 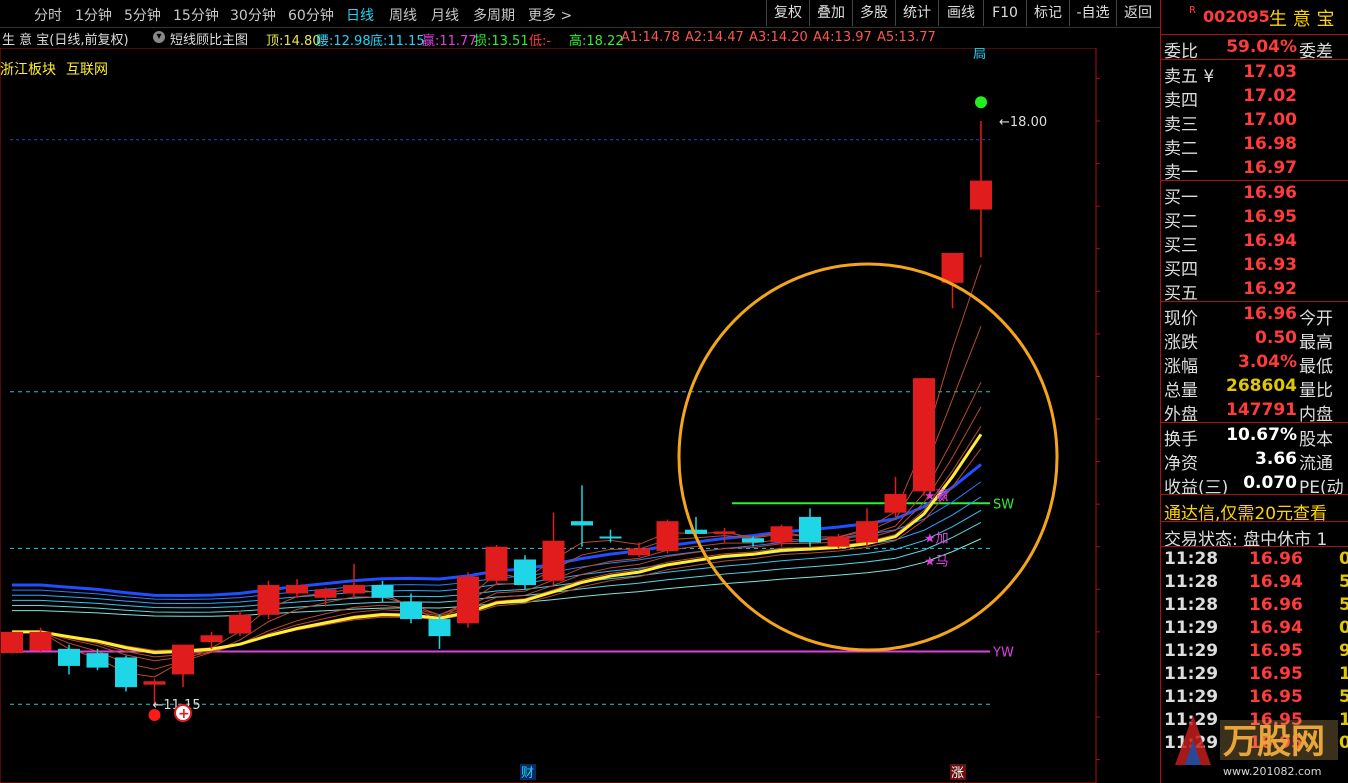 What do you see at coordinates (196, 15) in the screenshot?
I see `period-tab-15min: 15分钟` at bounding box center [196, 15].